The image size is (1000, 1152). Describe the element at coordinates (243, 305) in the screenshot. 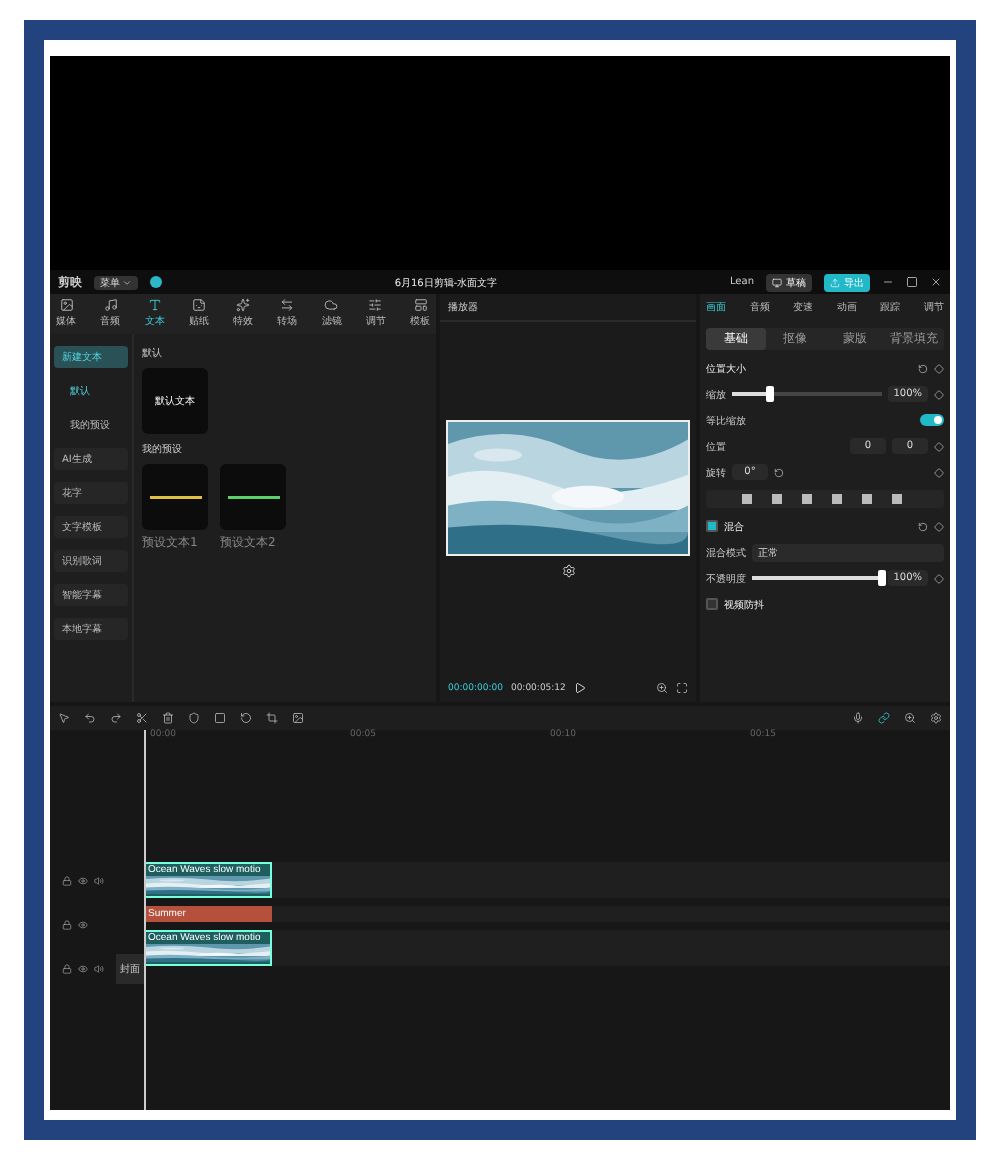

I see `sparkles-icon` at that location.